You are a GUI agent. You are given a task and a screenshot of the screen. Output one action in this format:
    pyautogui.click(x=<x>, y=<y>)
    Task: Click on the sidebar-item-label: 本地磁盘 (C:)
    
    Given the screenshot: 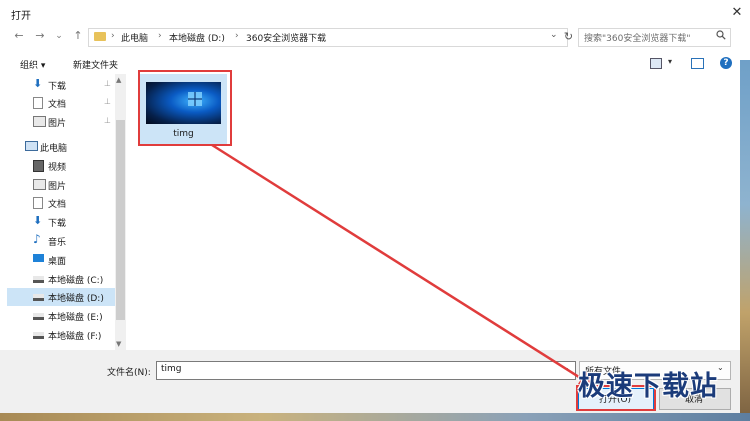 What is the action you would take?
    pyautogui.click(x=76, y=281)
    